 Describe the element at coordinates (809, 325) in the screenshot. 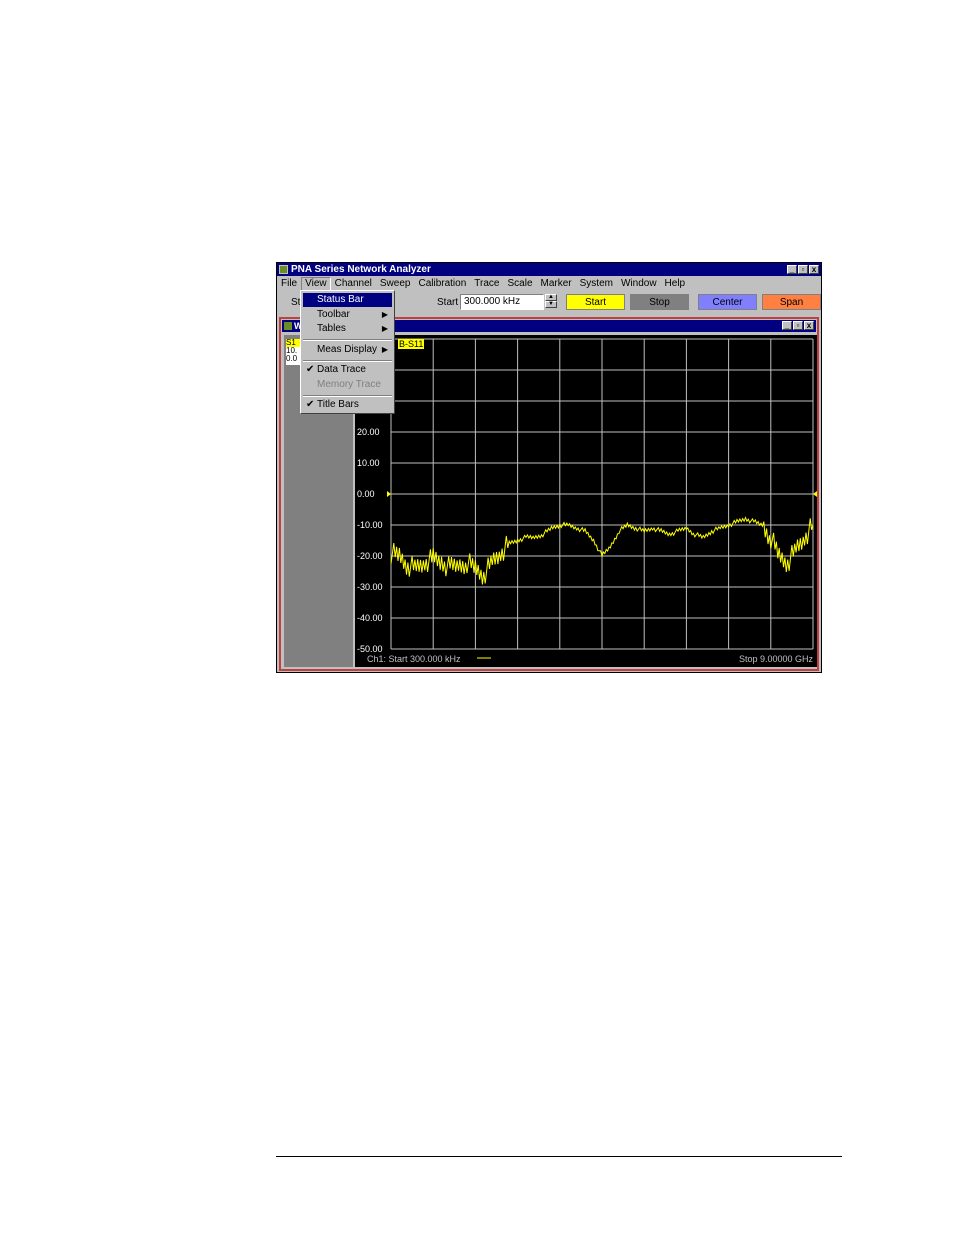

I see `child-close-button: x` at that location.